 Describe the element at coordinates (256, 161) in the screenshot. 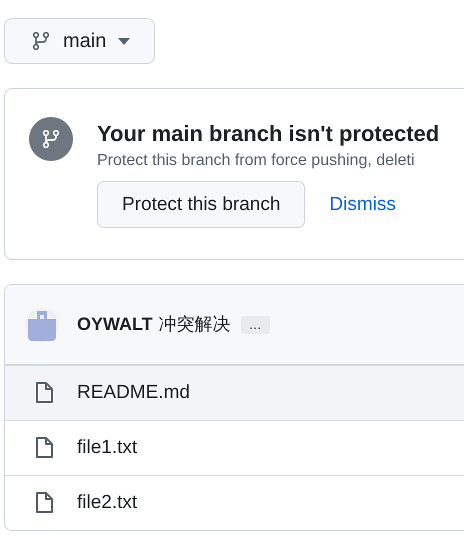

I see `notice-description: Protect this branch from force pushing, deleti` at that location.